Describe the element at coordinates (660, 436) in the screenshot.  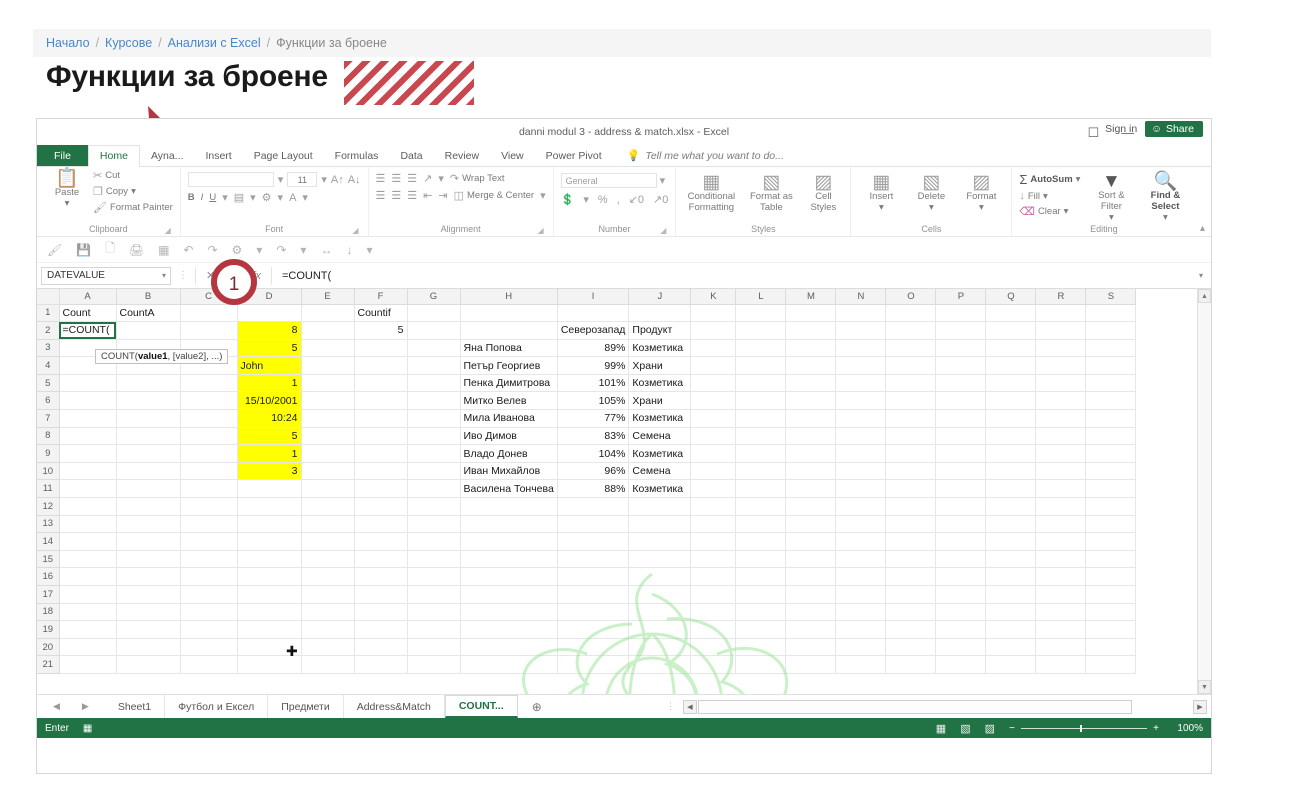
I see `cell-j8: Семена` at that location.